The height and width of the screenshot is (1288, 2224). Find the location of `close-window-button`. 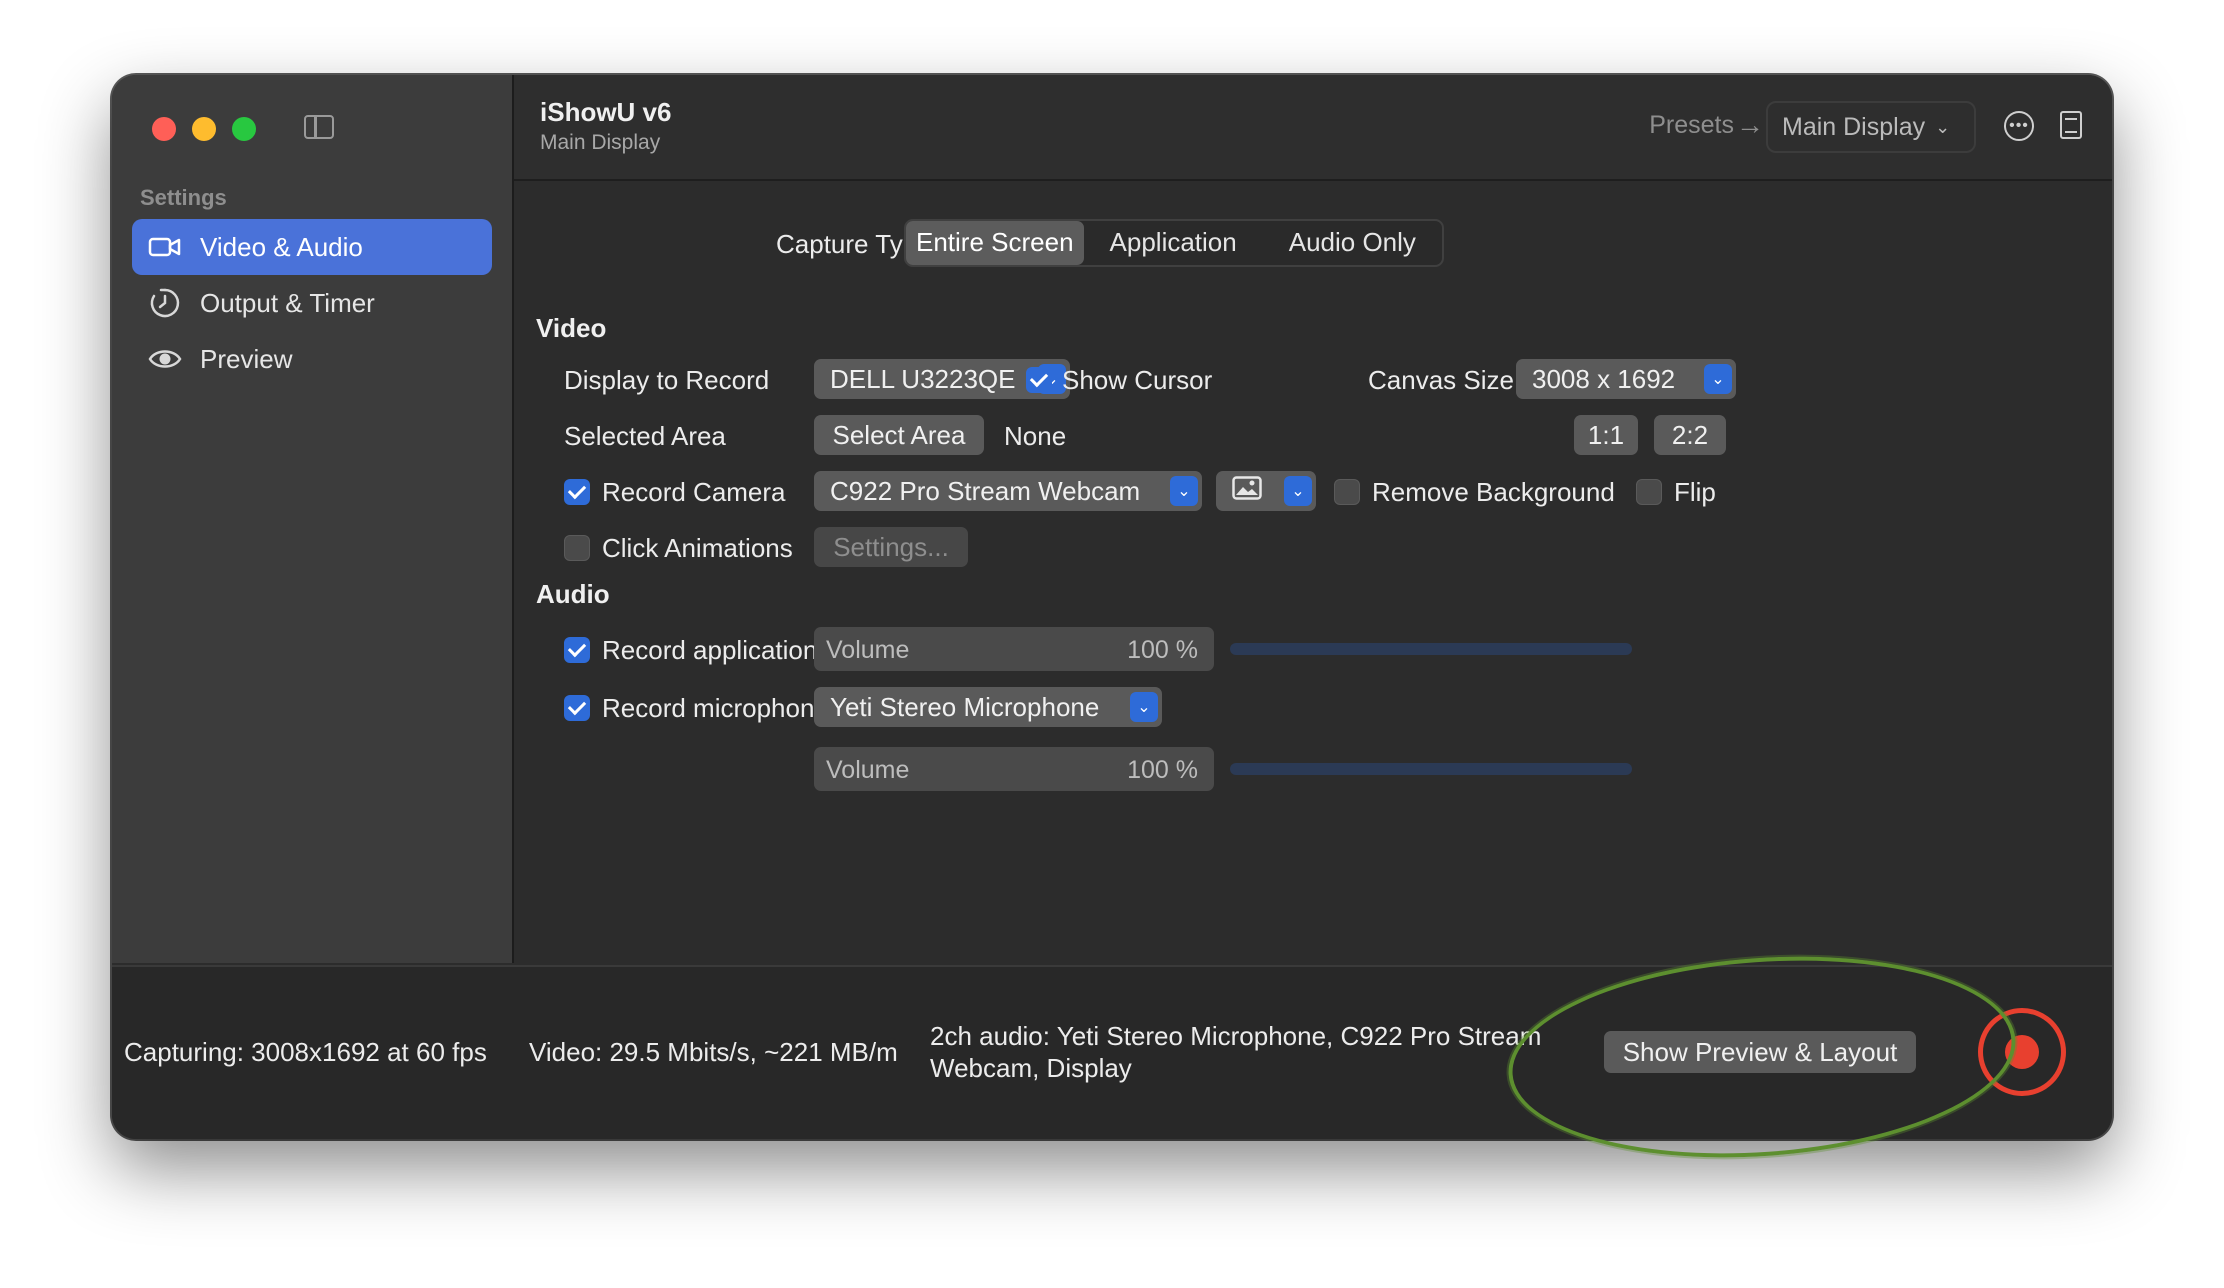

close-window-button is located at coordinates (164, 129).